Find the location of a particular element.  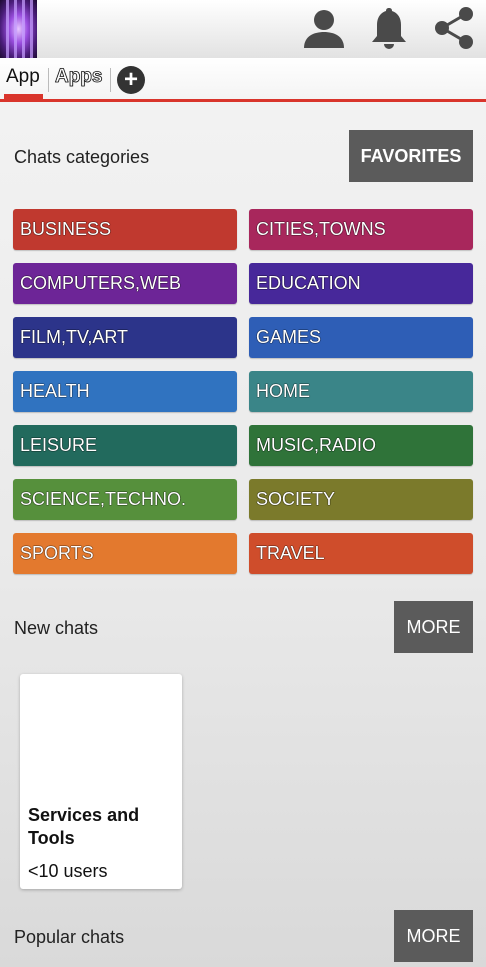

tab-app: App is located at coordinates (23, 77).